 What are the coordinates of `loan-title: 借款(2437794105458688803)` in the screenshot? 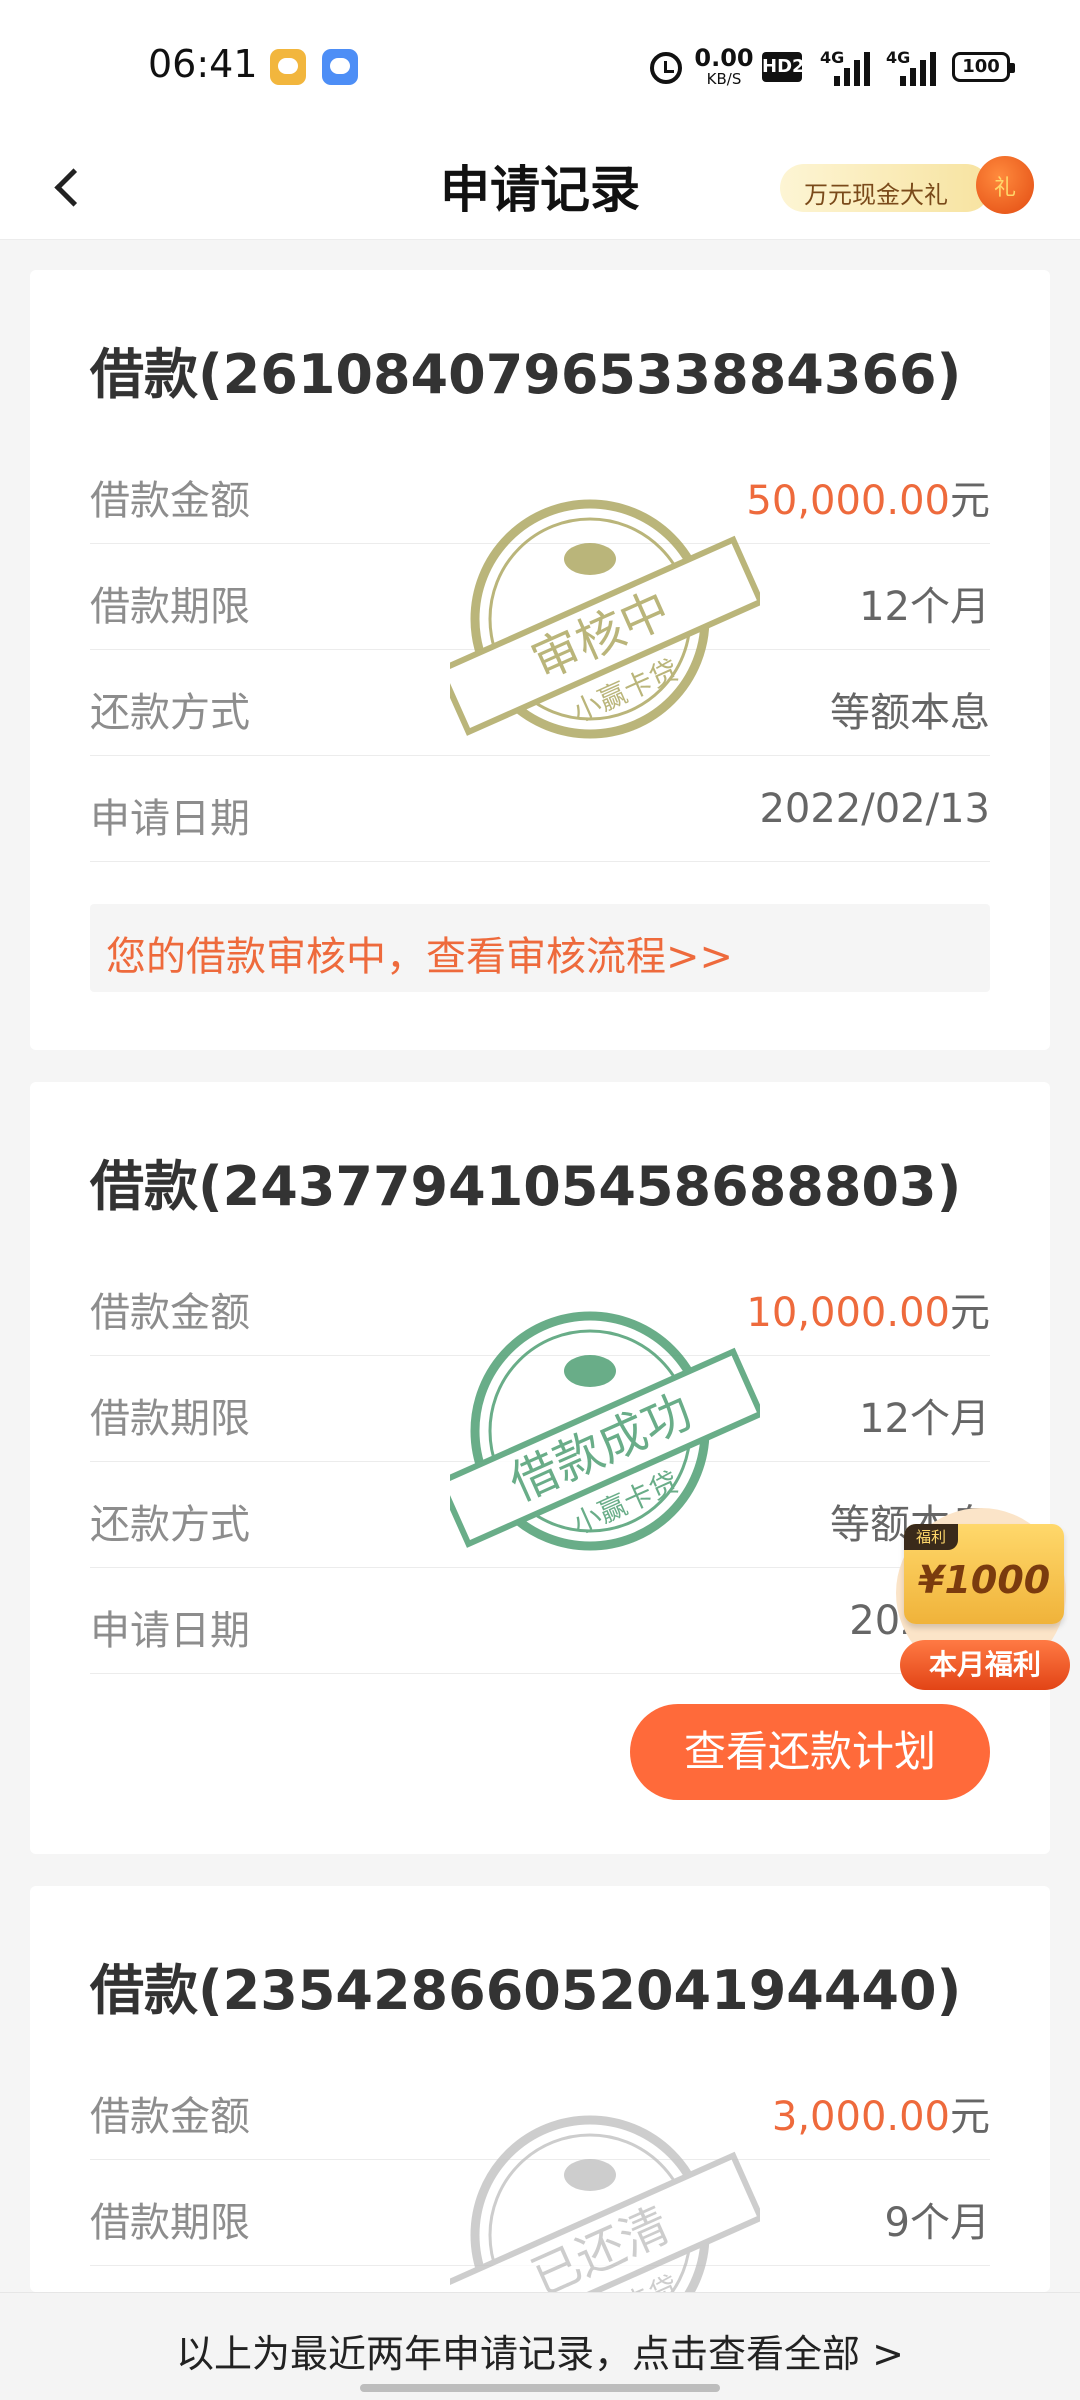 It's located at (526, 1186).